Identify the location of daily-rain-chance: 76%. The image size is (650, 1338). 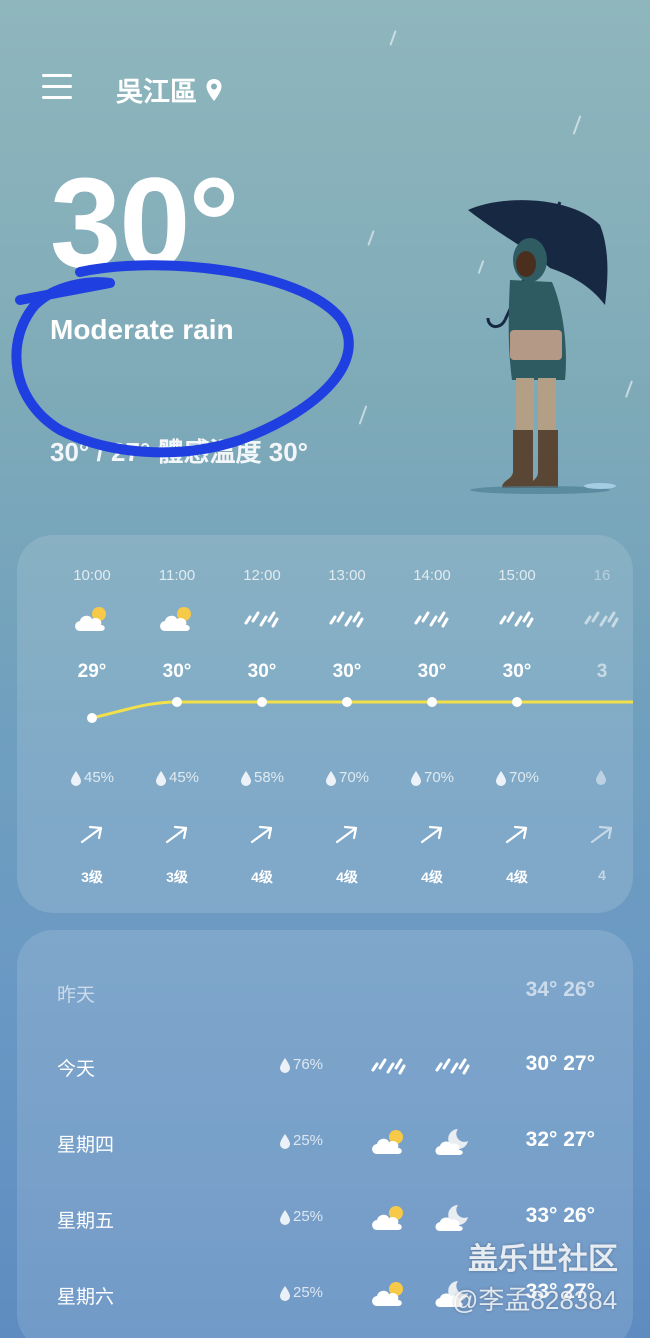
(301, 1064).